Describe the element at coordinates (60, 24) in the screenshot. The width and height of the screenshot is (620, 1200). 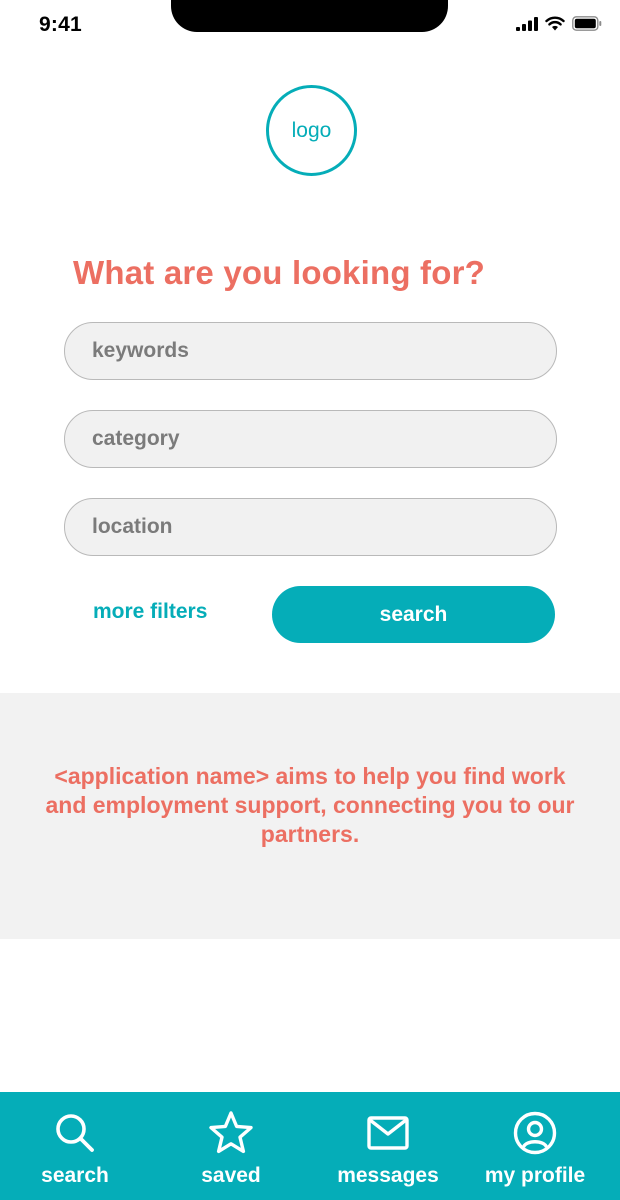
I see `status-time: 9:41` at that location.